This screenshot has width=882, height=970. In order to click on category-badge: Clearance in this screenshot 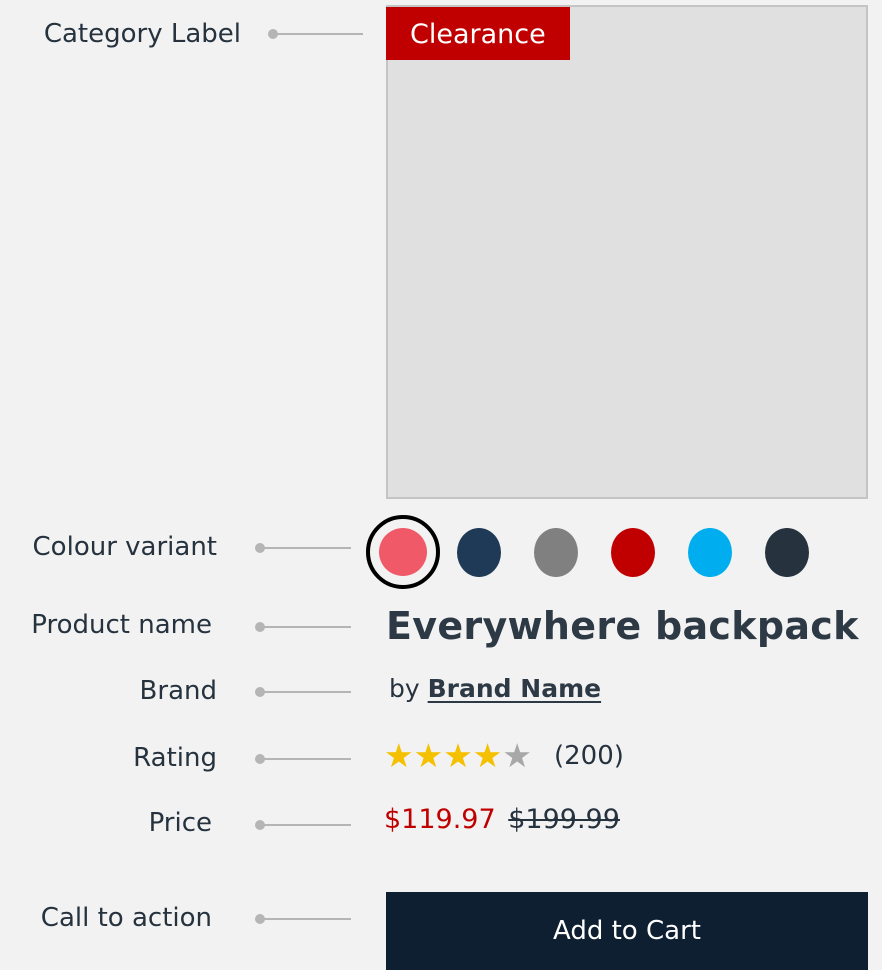, I will do `click(478, 33)`.